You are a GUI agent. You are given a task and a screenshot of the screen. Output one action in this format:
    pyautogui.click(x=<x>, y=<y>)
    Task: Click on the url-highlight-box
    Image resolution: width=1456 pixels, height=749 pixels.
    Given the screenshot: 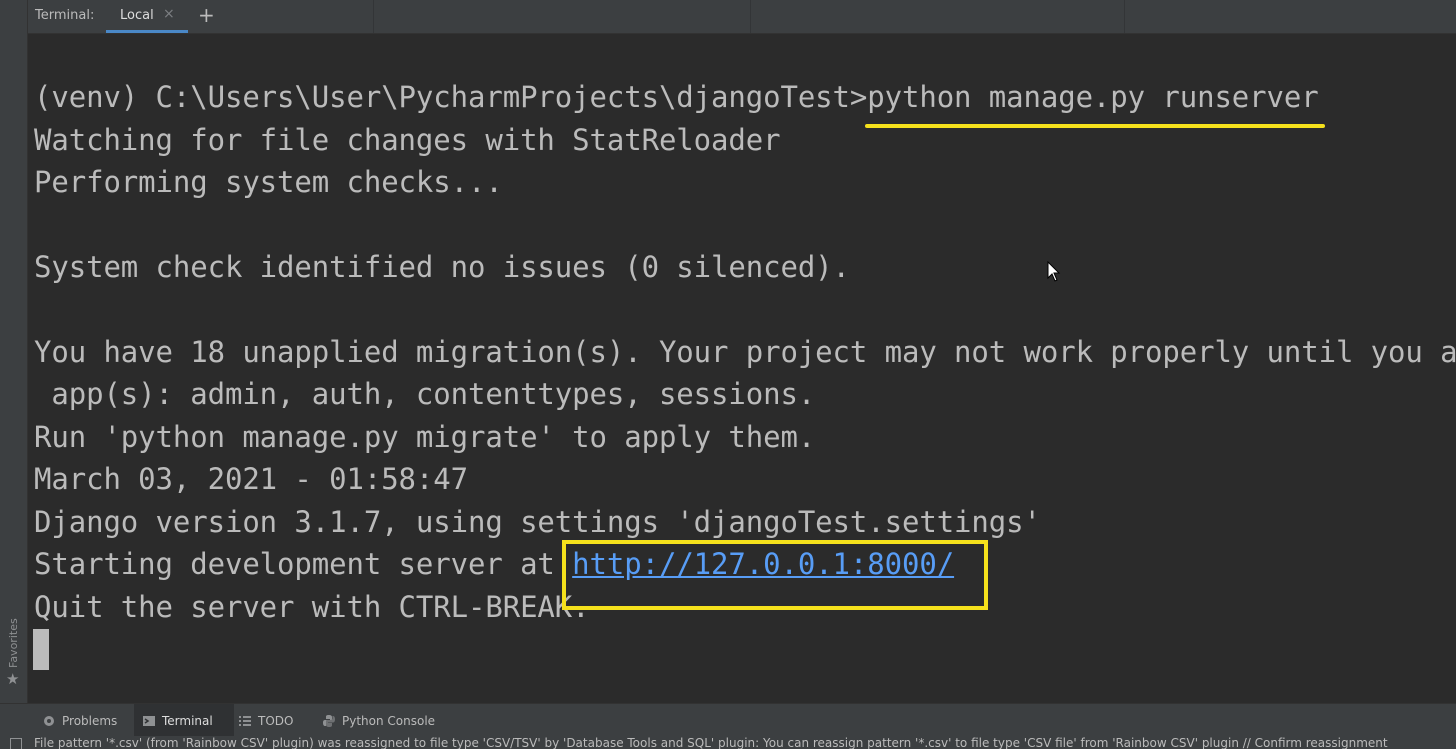 What is the action you would take?
    pyautogui.click(x=775, y=575)
    